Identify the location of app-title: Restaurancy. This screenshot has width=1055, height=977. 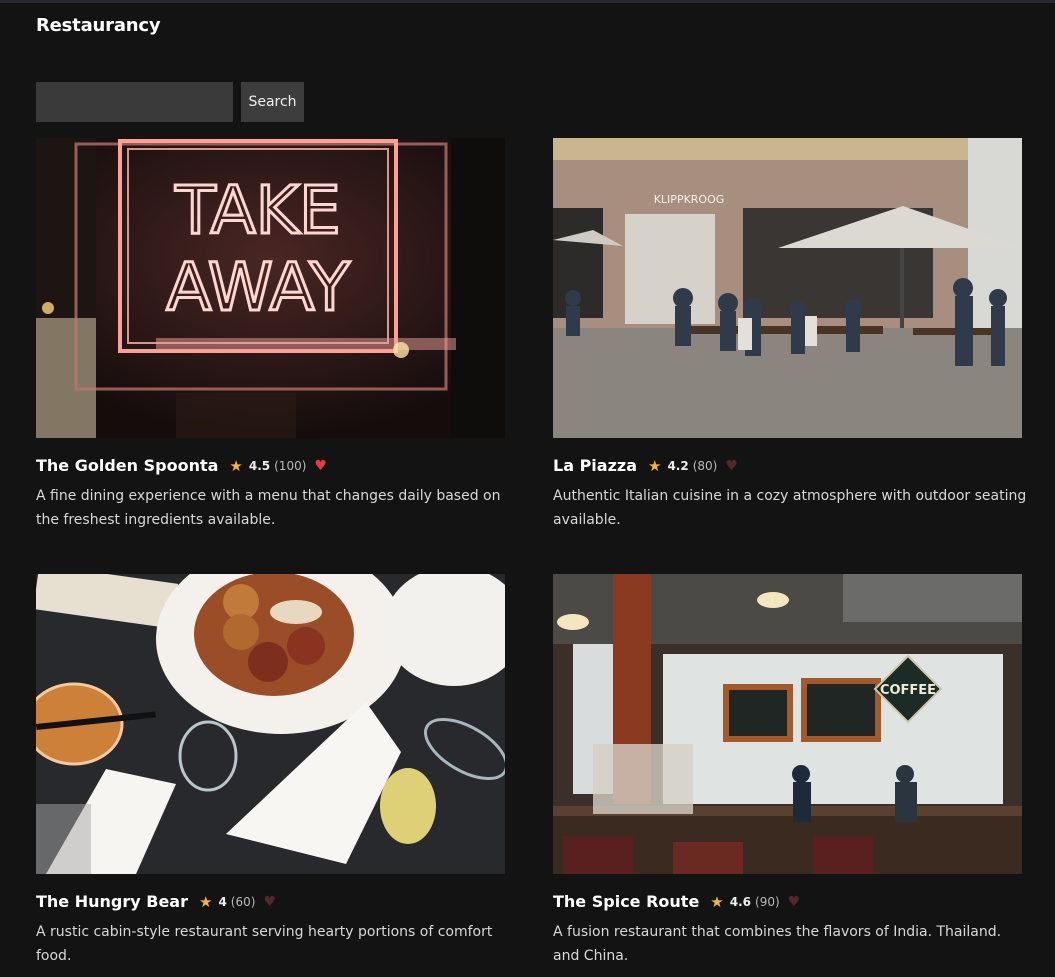
(98, 25).